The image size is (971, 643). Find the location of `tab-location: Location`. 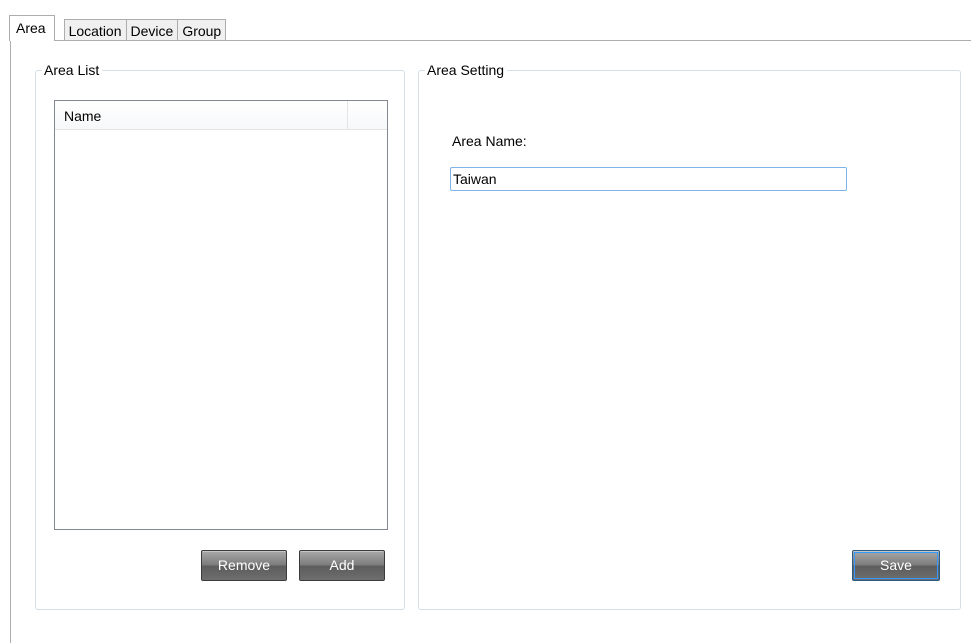

tab-location: Location is located at coordinates (95, 30).